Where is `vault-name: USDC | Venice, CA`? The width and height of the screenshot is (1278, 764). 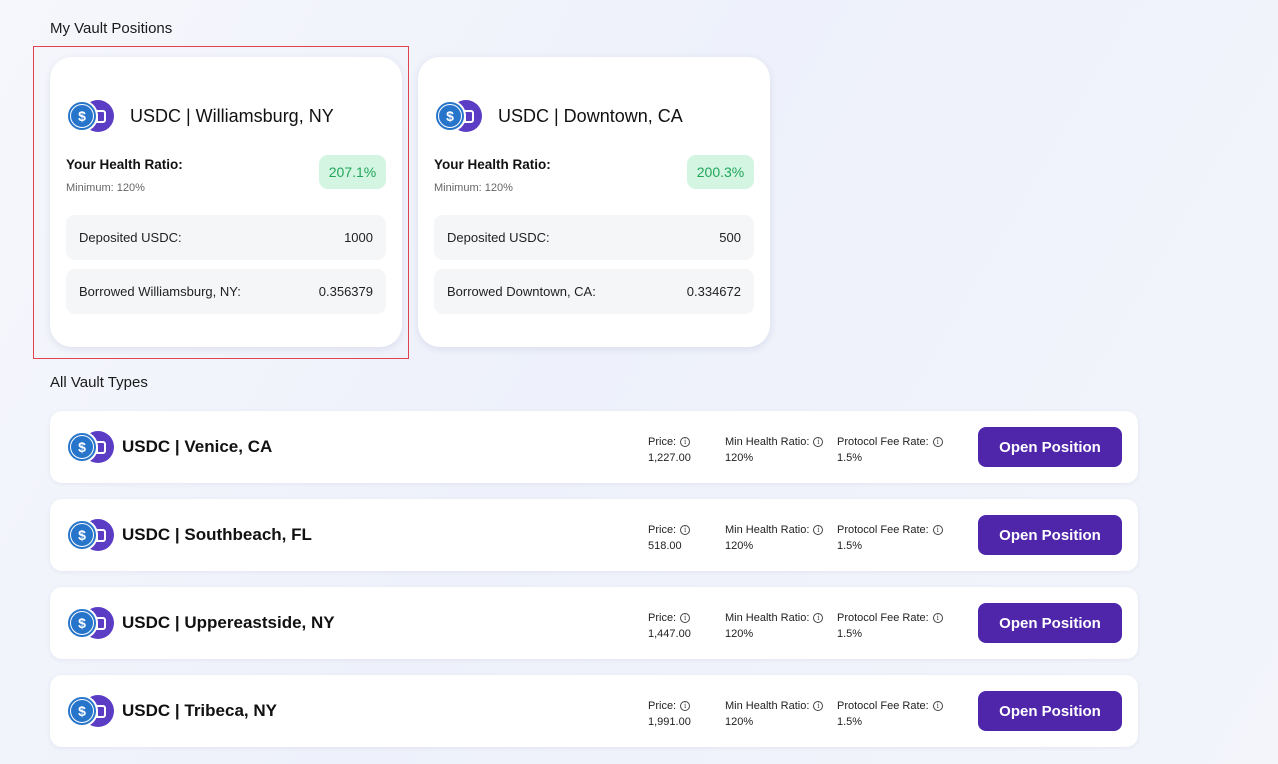 vault-name: USDC | Venice, CA is located at coordinates (197, 446).